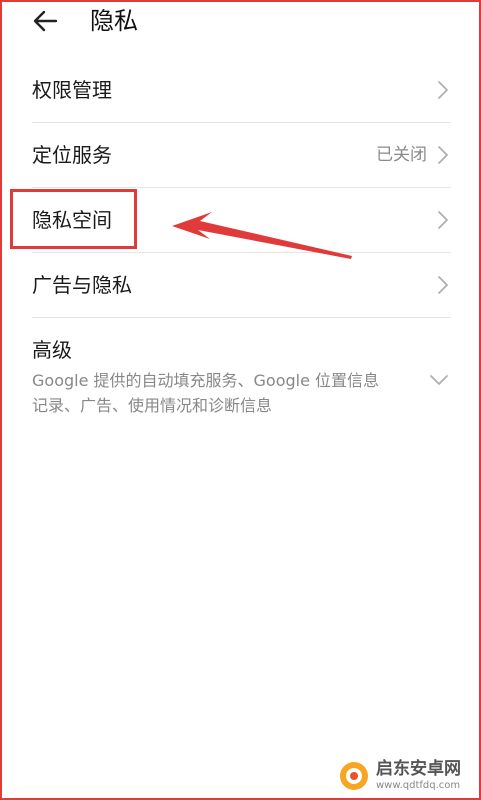  What do you see at coordinates (418, 769) in the screenshot?
I see `watermark-name: 启东安卓网` at bounding box center [418, 769].